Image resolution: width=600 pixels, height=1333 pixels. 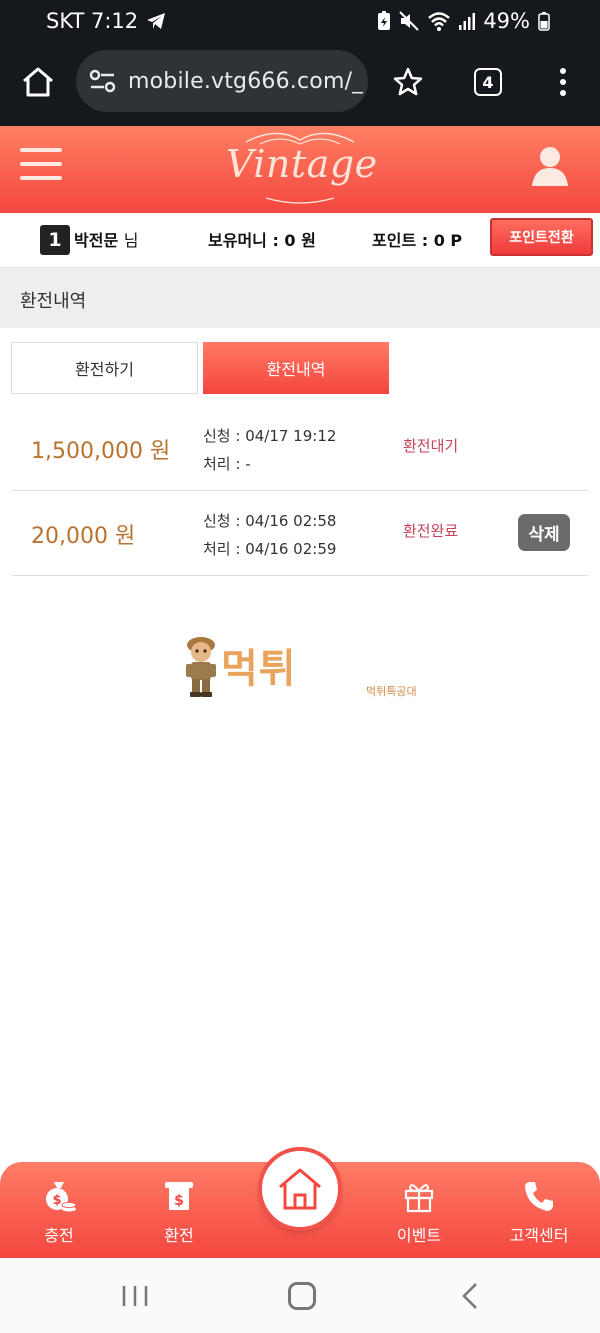 I want to click on bookmark-star-icon, so click(x=408, y=82).